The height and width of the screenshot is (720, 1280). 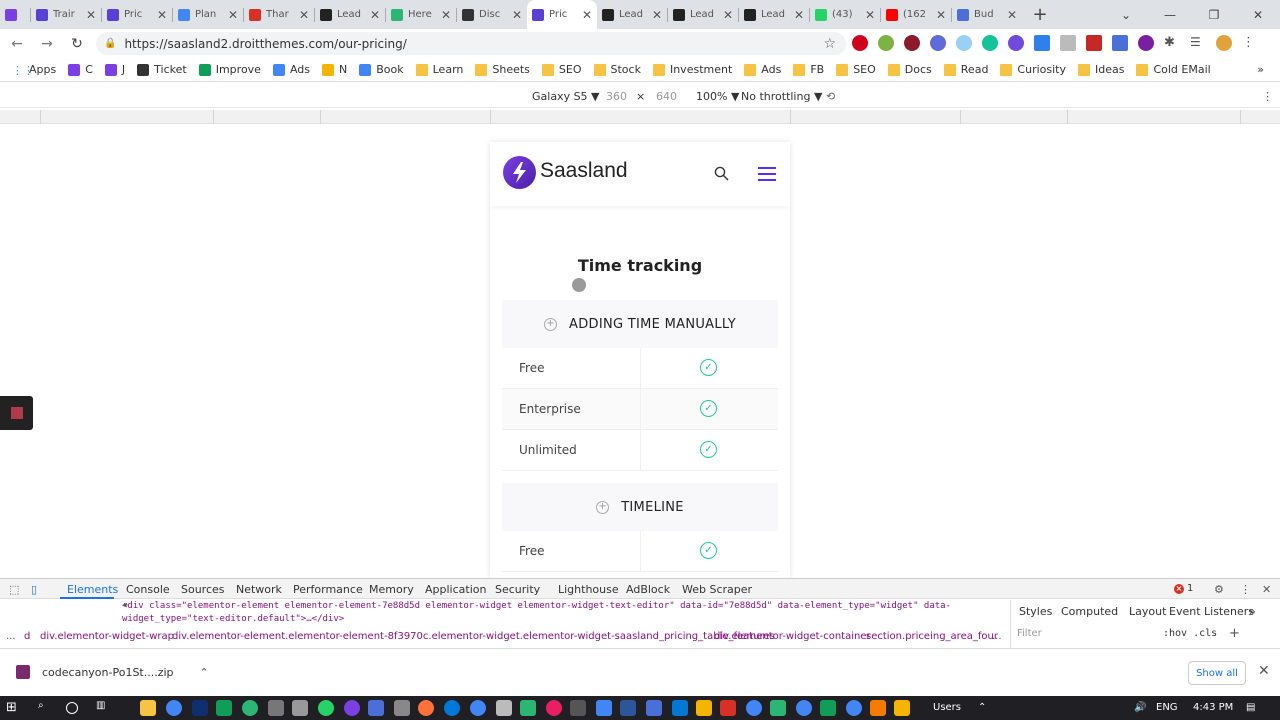 I want to click on devtools-tab-elements: Elements, so click(x=92, y=589).